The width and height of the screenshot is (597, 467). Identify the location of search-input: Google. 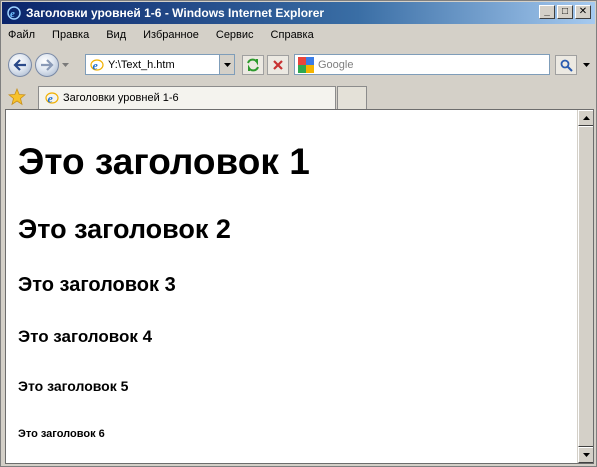
(335, 65).